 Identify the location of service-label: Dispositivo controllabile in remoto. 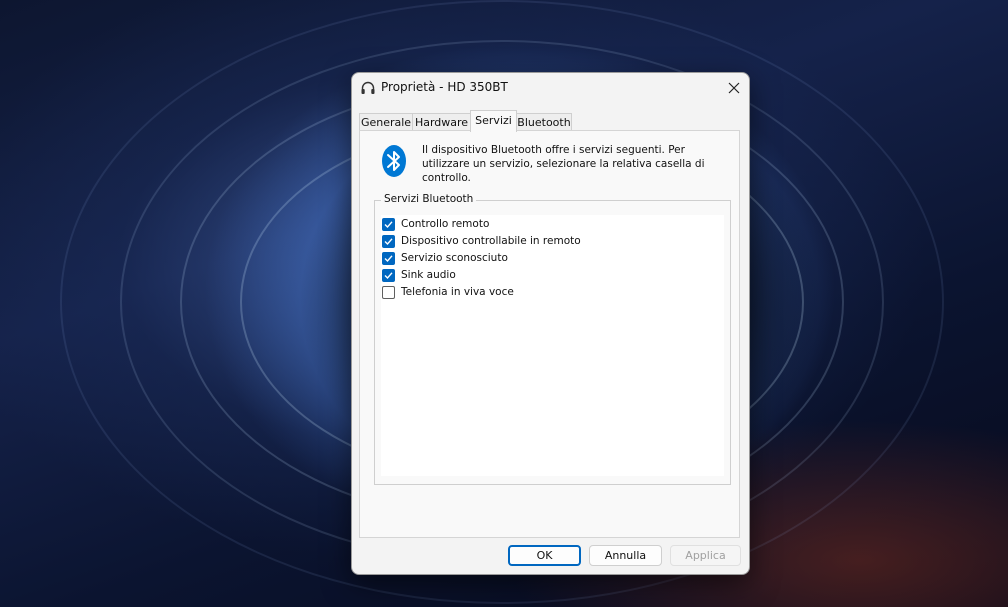
(491, 241).